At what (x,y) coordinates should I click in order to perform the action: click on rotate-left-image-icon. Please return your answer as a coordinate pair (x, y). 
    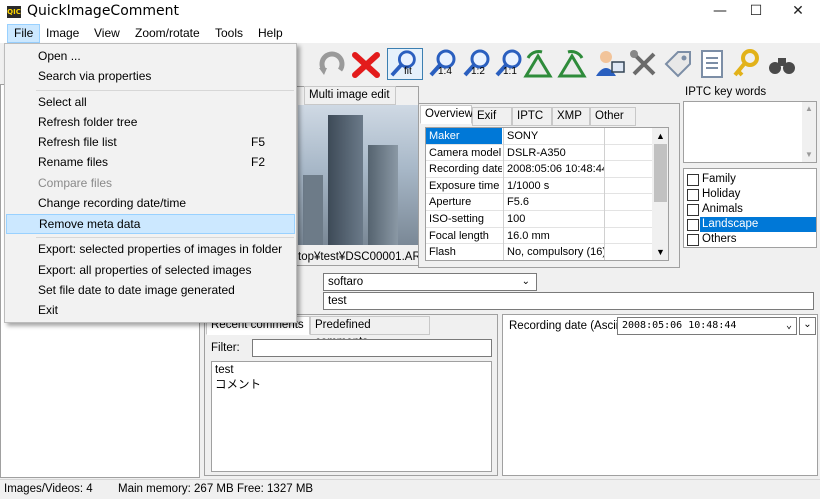
    Looking at the image, I should click on (538, 64).